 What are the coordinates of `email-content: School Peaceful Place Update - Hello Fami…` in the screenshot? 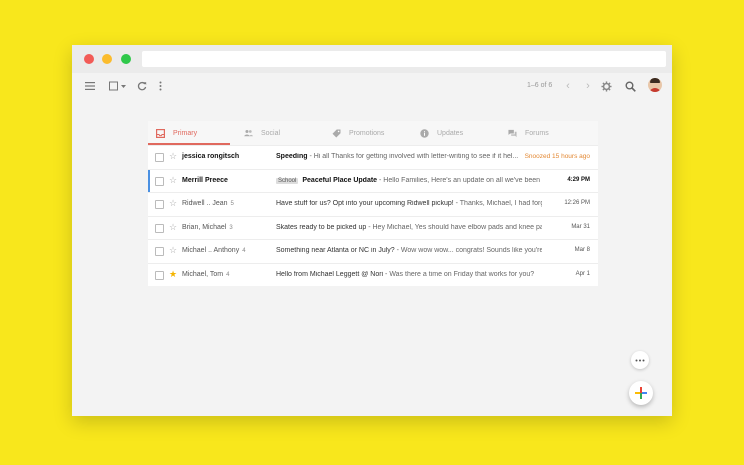 It's located at (409, 180).